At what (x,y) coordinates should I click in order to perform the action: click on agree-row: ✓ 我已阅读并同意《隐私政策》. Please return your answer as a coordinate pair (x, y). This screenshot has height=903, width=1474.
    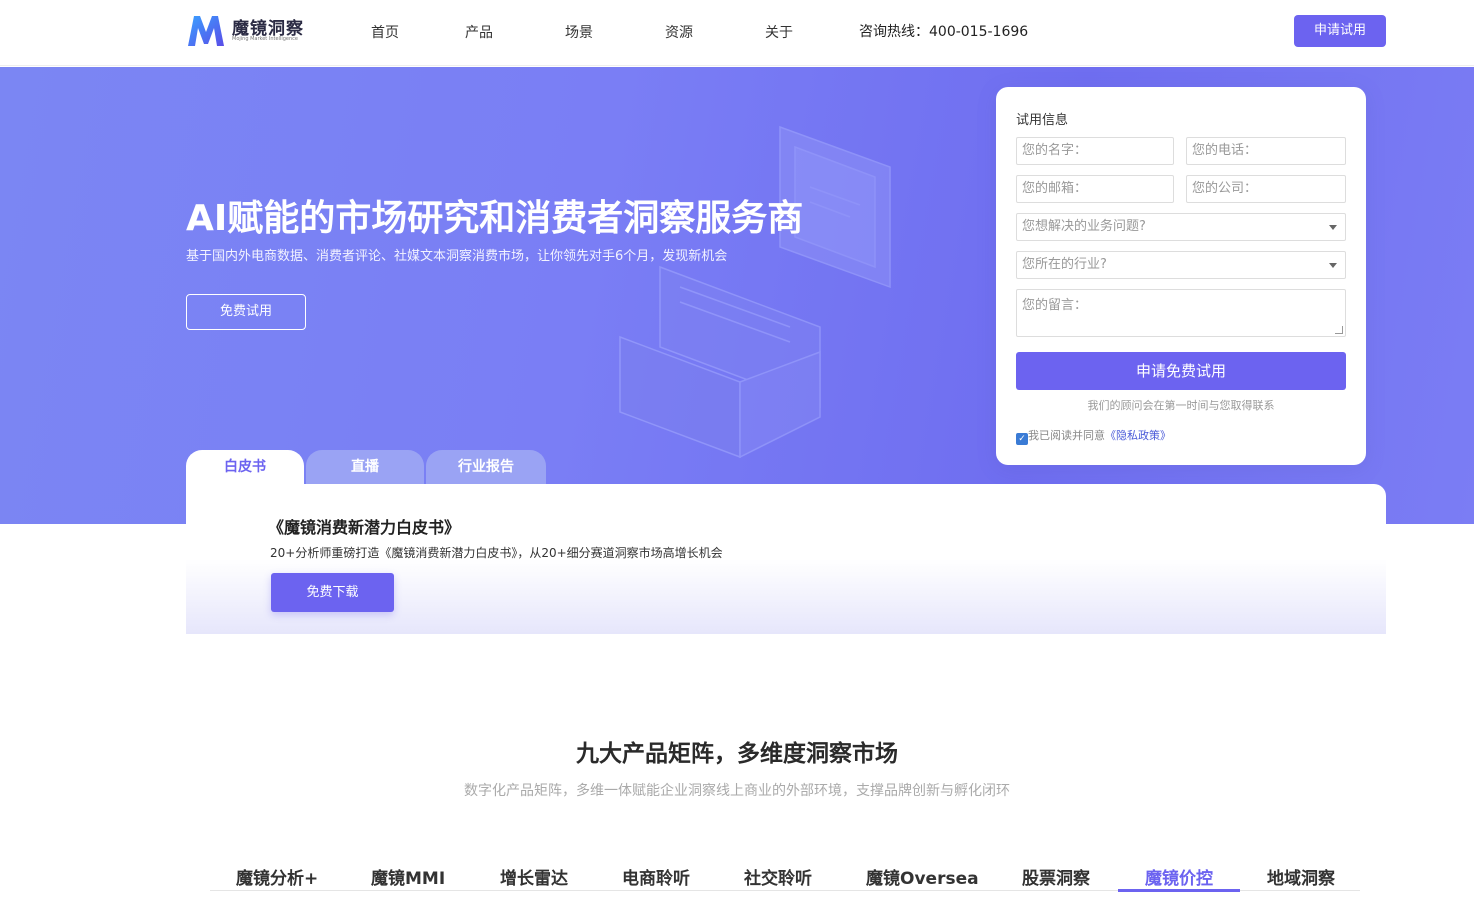
    Looking at the image, I should click on (1093, 436).